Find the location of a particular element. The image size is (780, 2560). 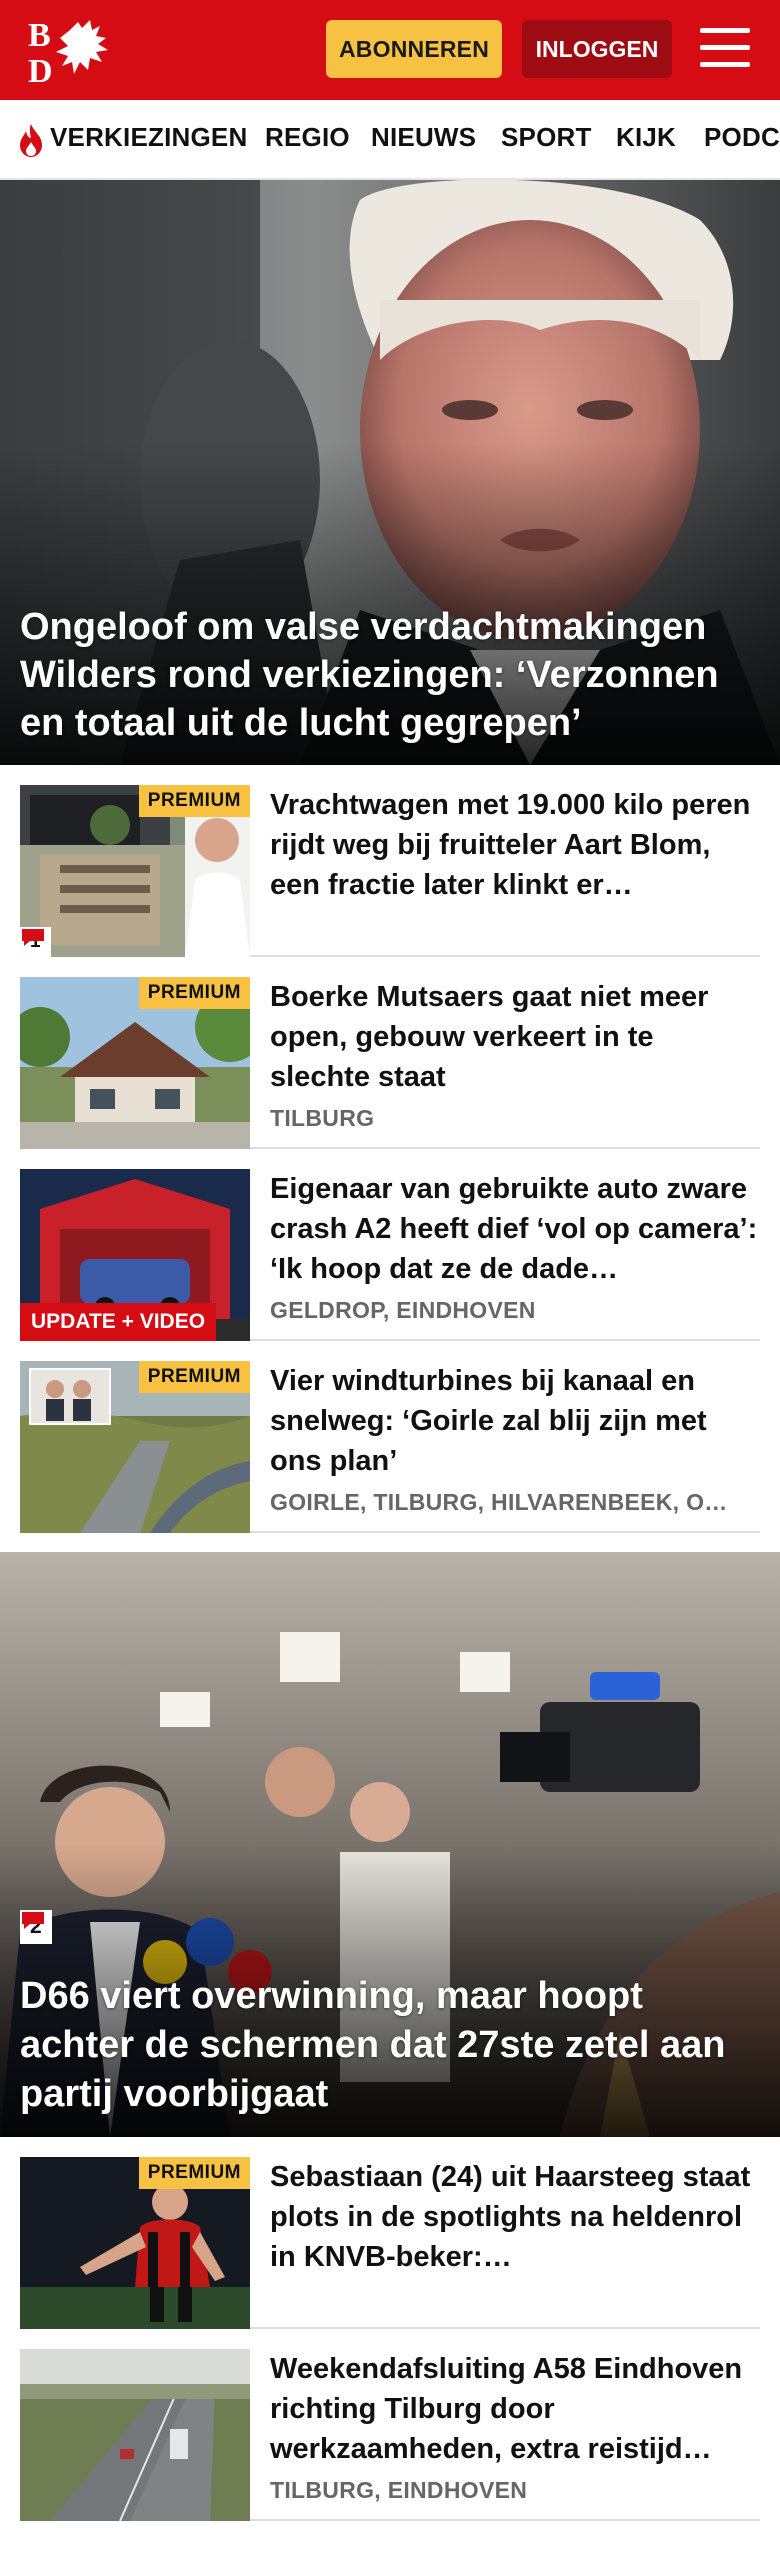

update-video-badge: UPDATE + VIDEO is located at coordinates (118, 1322).